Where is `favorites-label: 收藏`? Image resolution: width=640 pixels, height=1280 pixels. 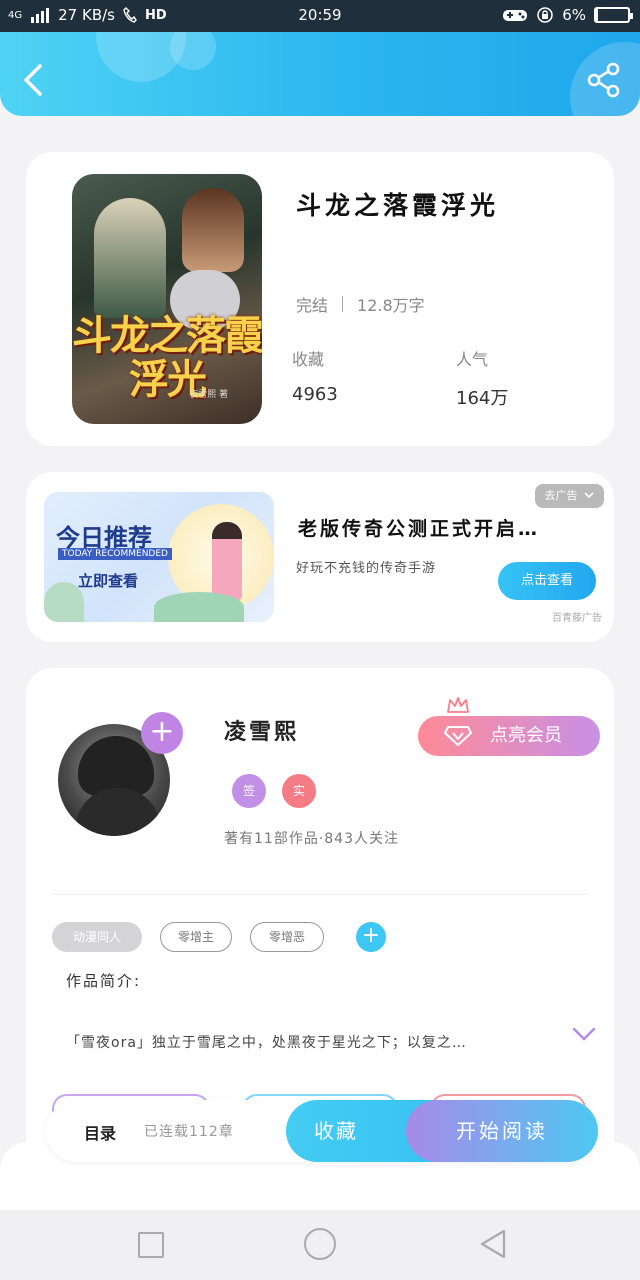
favorites-label: 收藏 is located at coordinates (308, 359).